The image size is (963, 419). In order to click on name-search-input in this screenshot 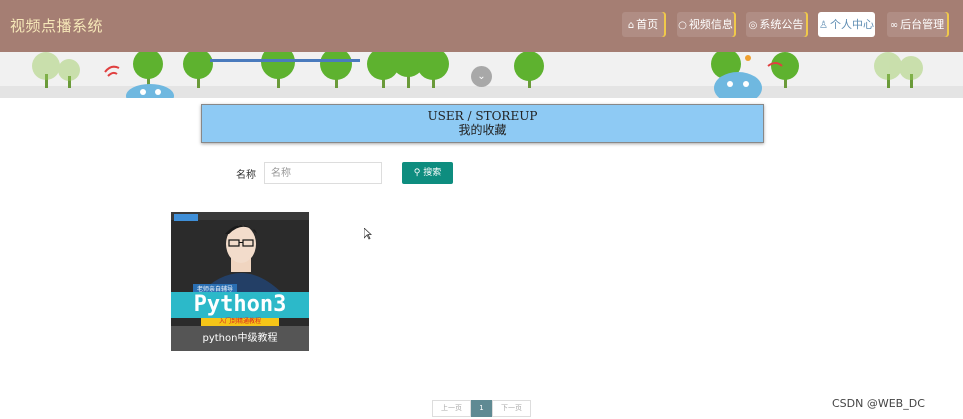, I will do `click(323, 173)`.